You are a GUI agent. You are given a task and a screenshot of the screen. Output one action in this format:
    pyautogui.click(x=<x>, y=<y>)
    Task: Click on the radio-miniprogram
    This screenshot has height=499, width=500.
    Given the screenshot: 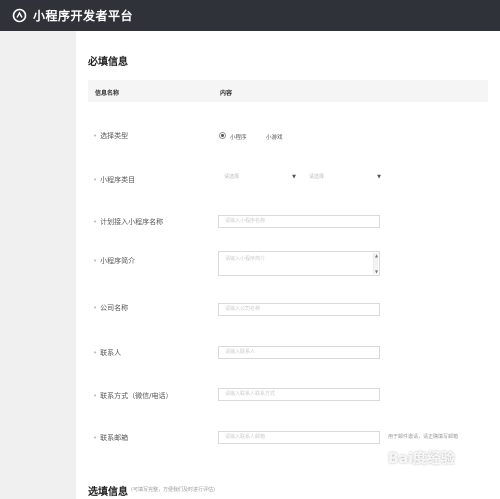 What is the action you would take?
    pyautogui.click(x=222, y=135)
    